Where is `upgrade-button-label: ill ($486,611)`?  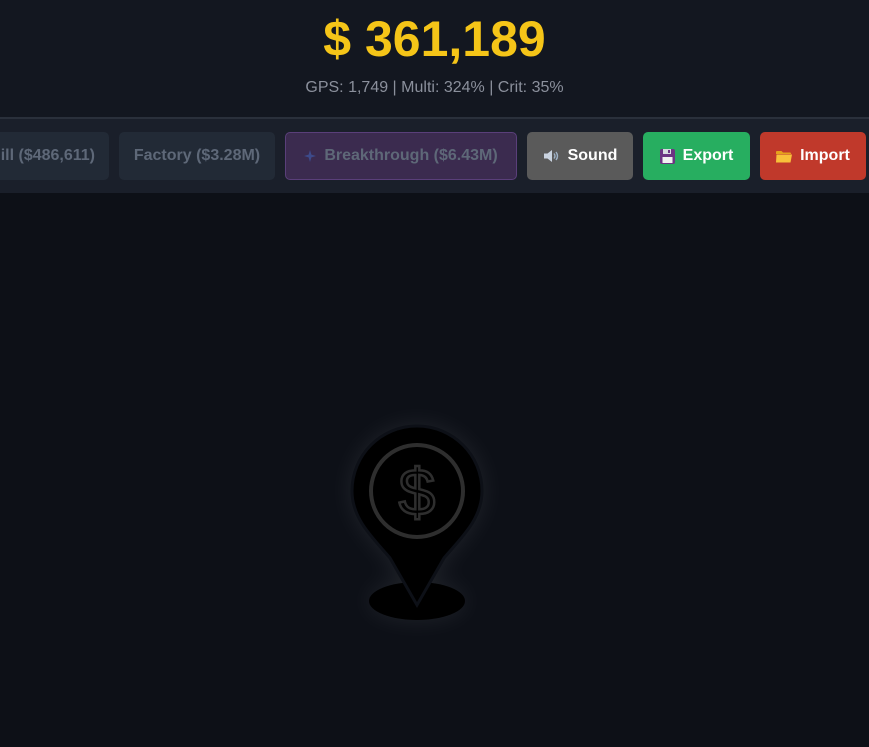 upgrade-button-label: ill ($486,611) is located at coordinates (47, 155).